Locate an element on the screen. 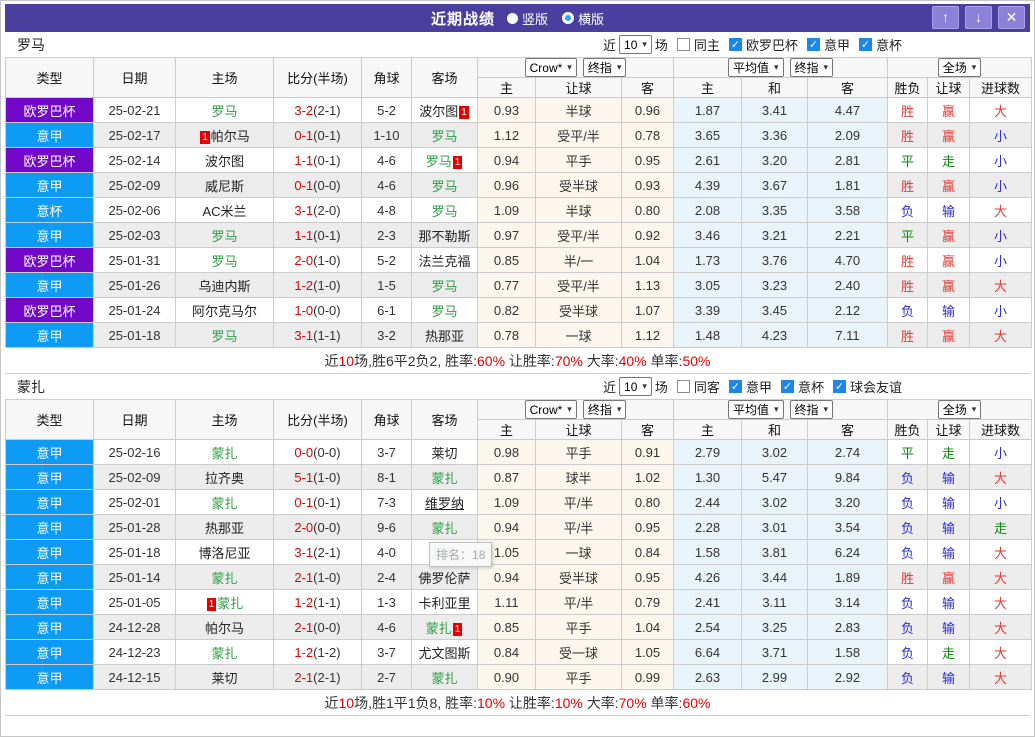 This screenshot has width=1035, height=737. home-team-cell: 阿尔克马尔 is located at coordinates (224, 310).